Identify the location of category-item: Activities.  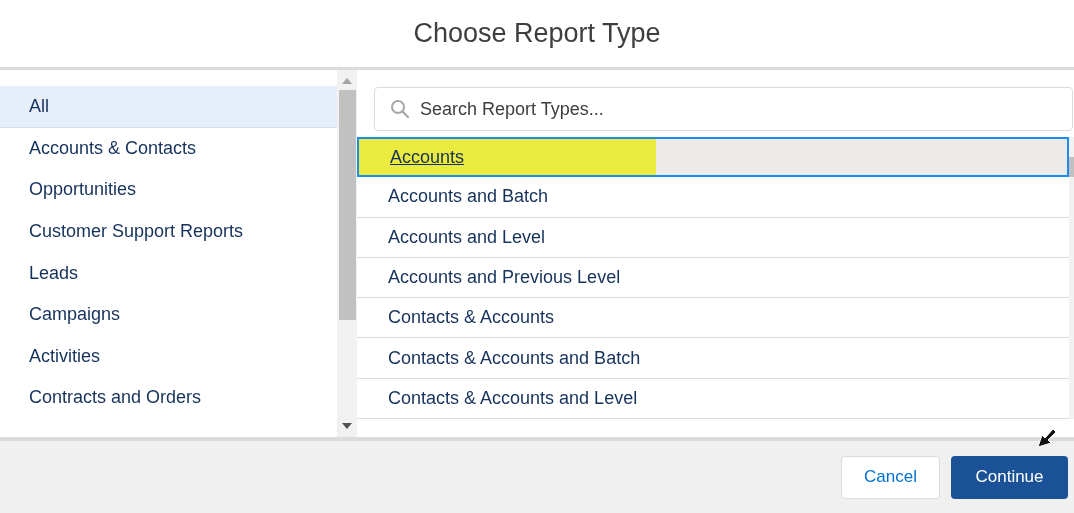
(168, 356).